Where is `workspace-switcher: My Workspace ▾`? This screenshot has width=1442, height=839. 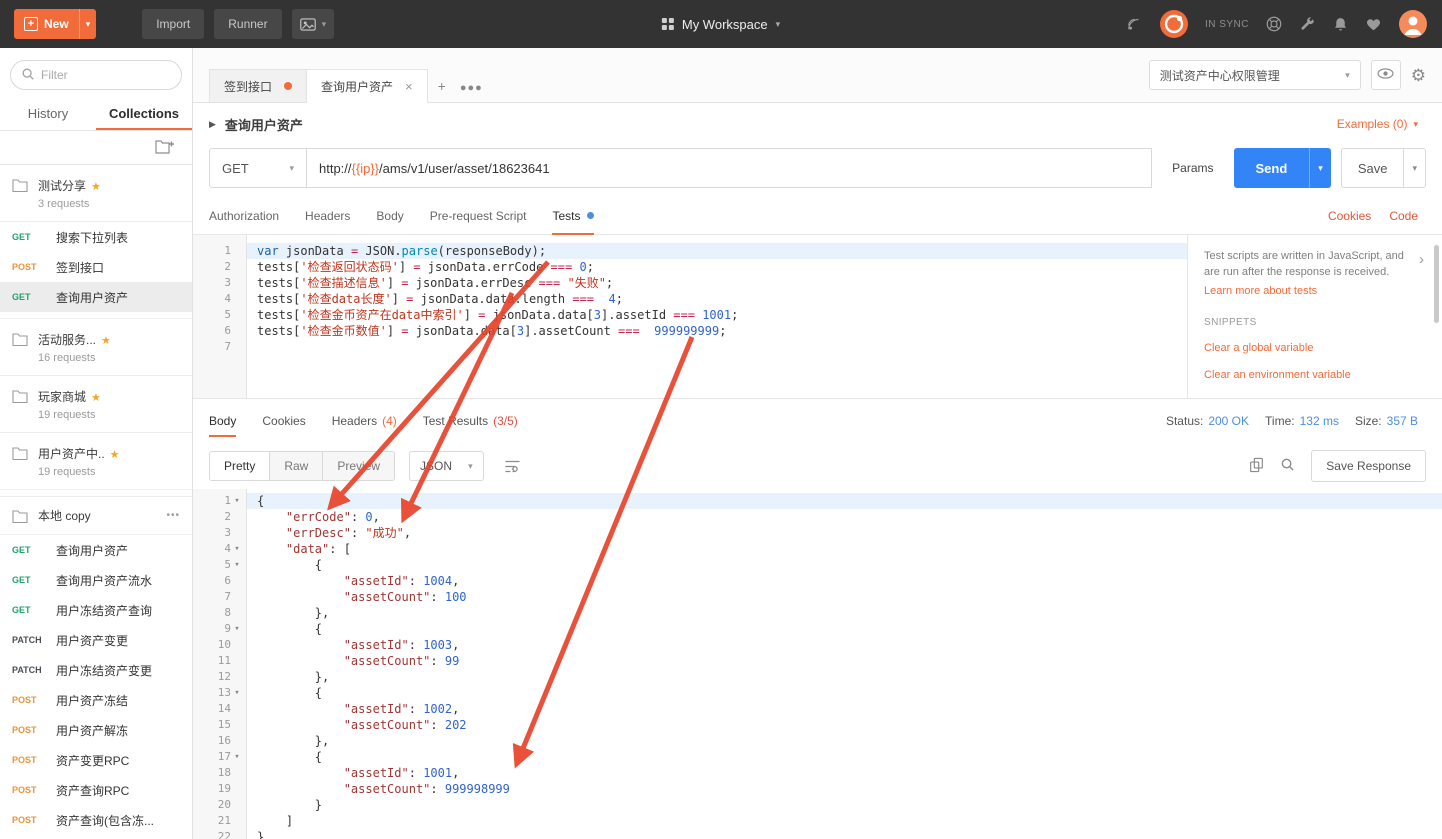
workspace-switcher: My Workspace ▾ is located at coordinates (720, 24).